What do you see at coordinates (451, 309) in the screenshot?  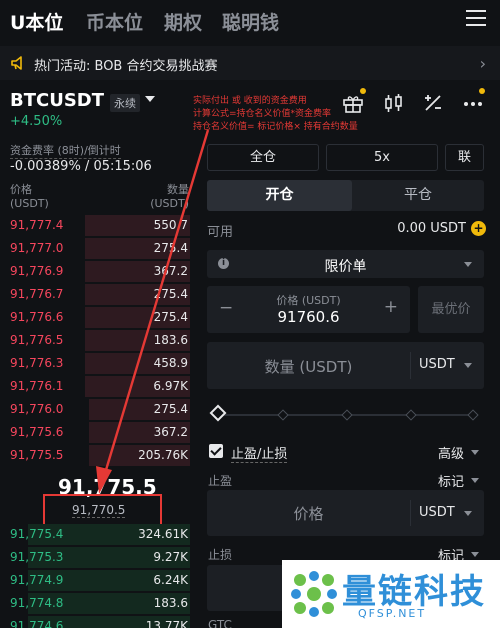 I see `best-price-button: 最优价` at bounding box center [451, 309].